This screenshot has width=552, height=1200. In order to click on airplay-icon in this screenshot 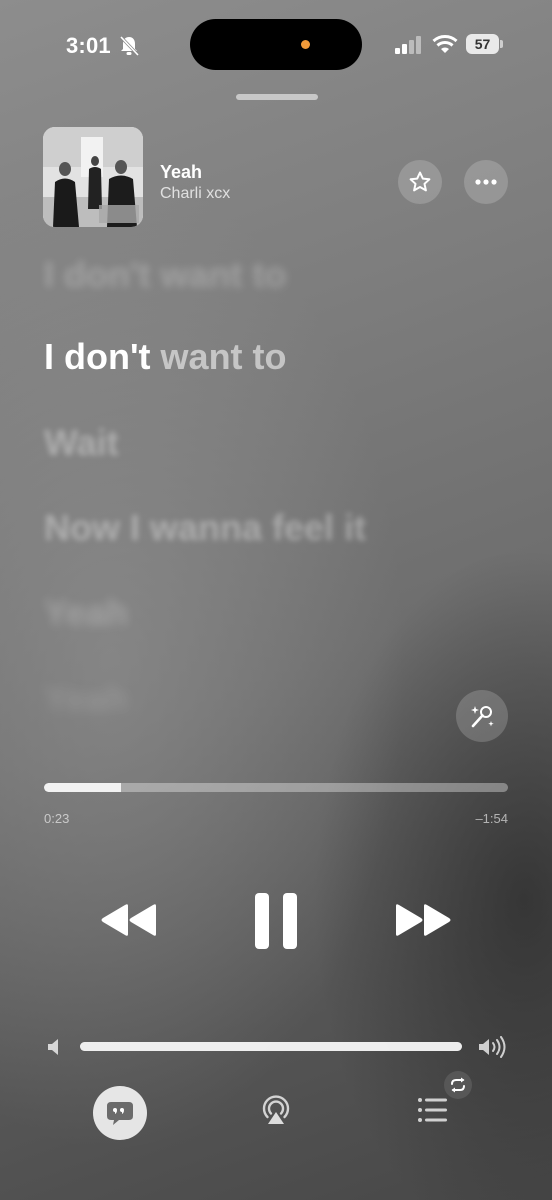, I will do `click(276, 1110)`.